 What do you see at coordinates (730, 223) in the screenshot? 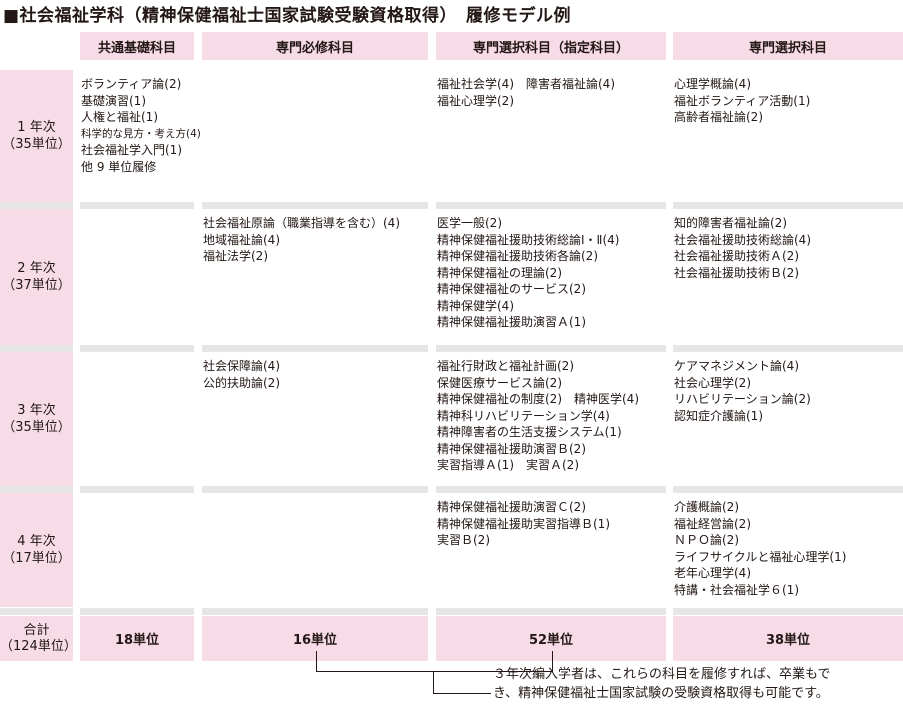
I see `course-item: 知的障害者福祉論(2)` at bounding box center [730, 223].